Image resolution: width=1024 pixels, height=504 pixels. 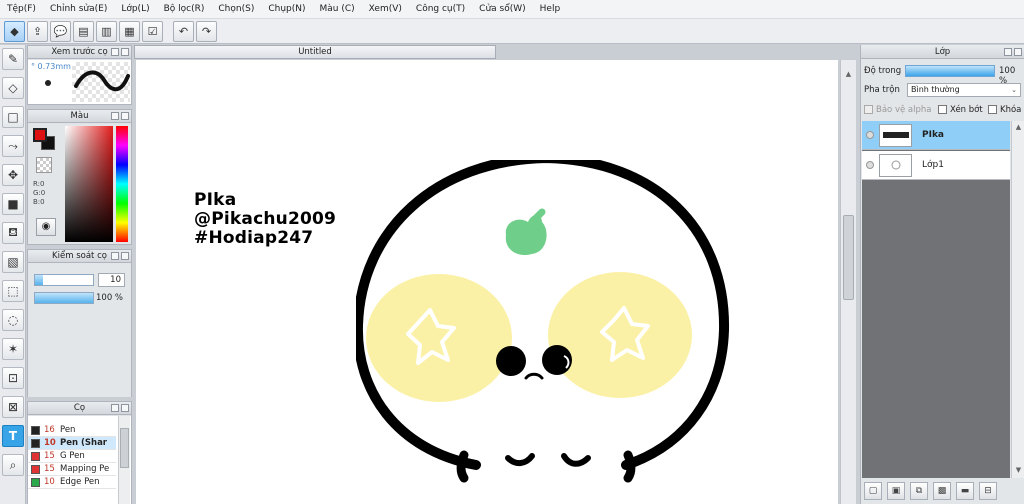 I want to click on brush-size-slider, so click(x=64, y=280).